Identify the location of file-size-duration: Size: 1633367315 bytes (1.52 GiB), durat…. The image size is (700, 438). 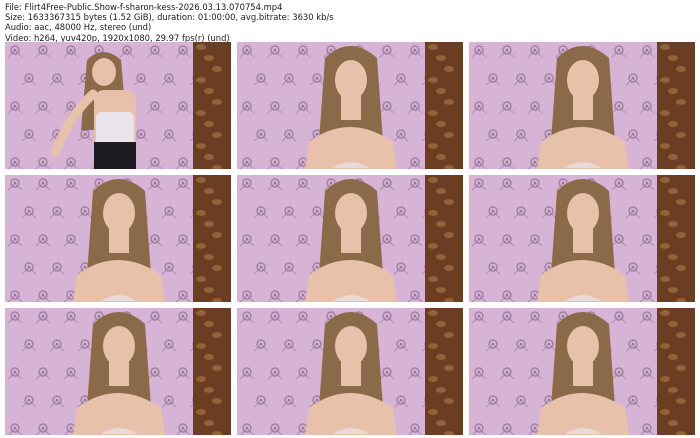
(169, 17).